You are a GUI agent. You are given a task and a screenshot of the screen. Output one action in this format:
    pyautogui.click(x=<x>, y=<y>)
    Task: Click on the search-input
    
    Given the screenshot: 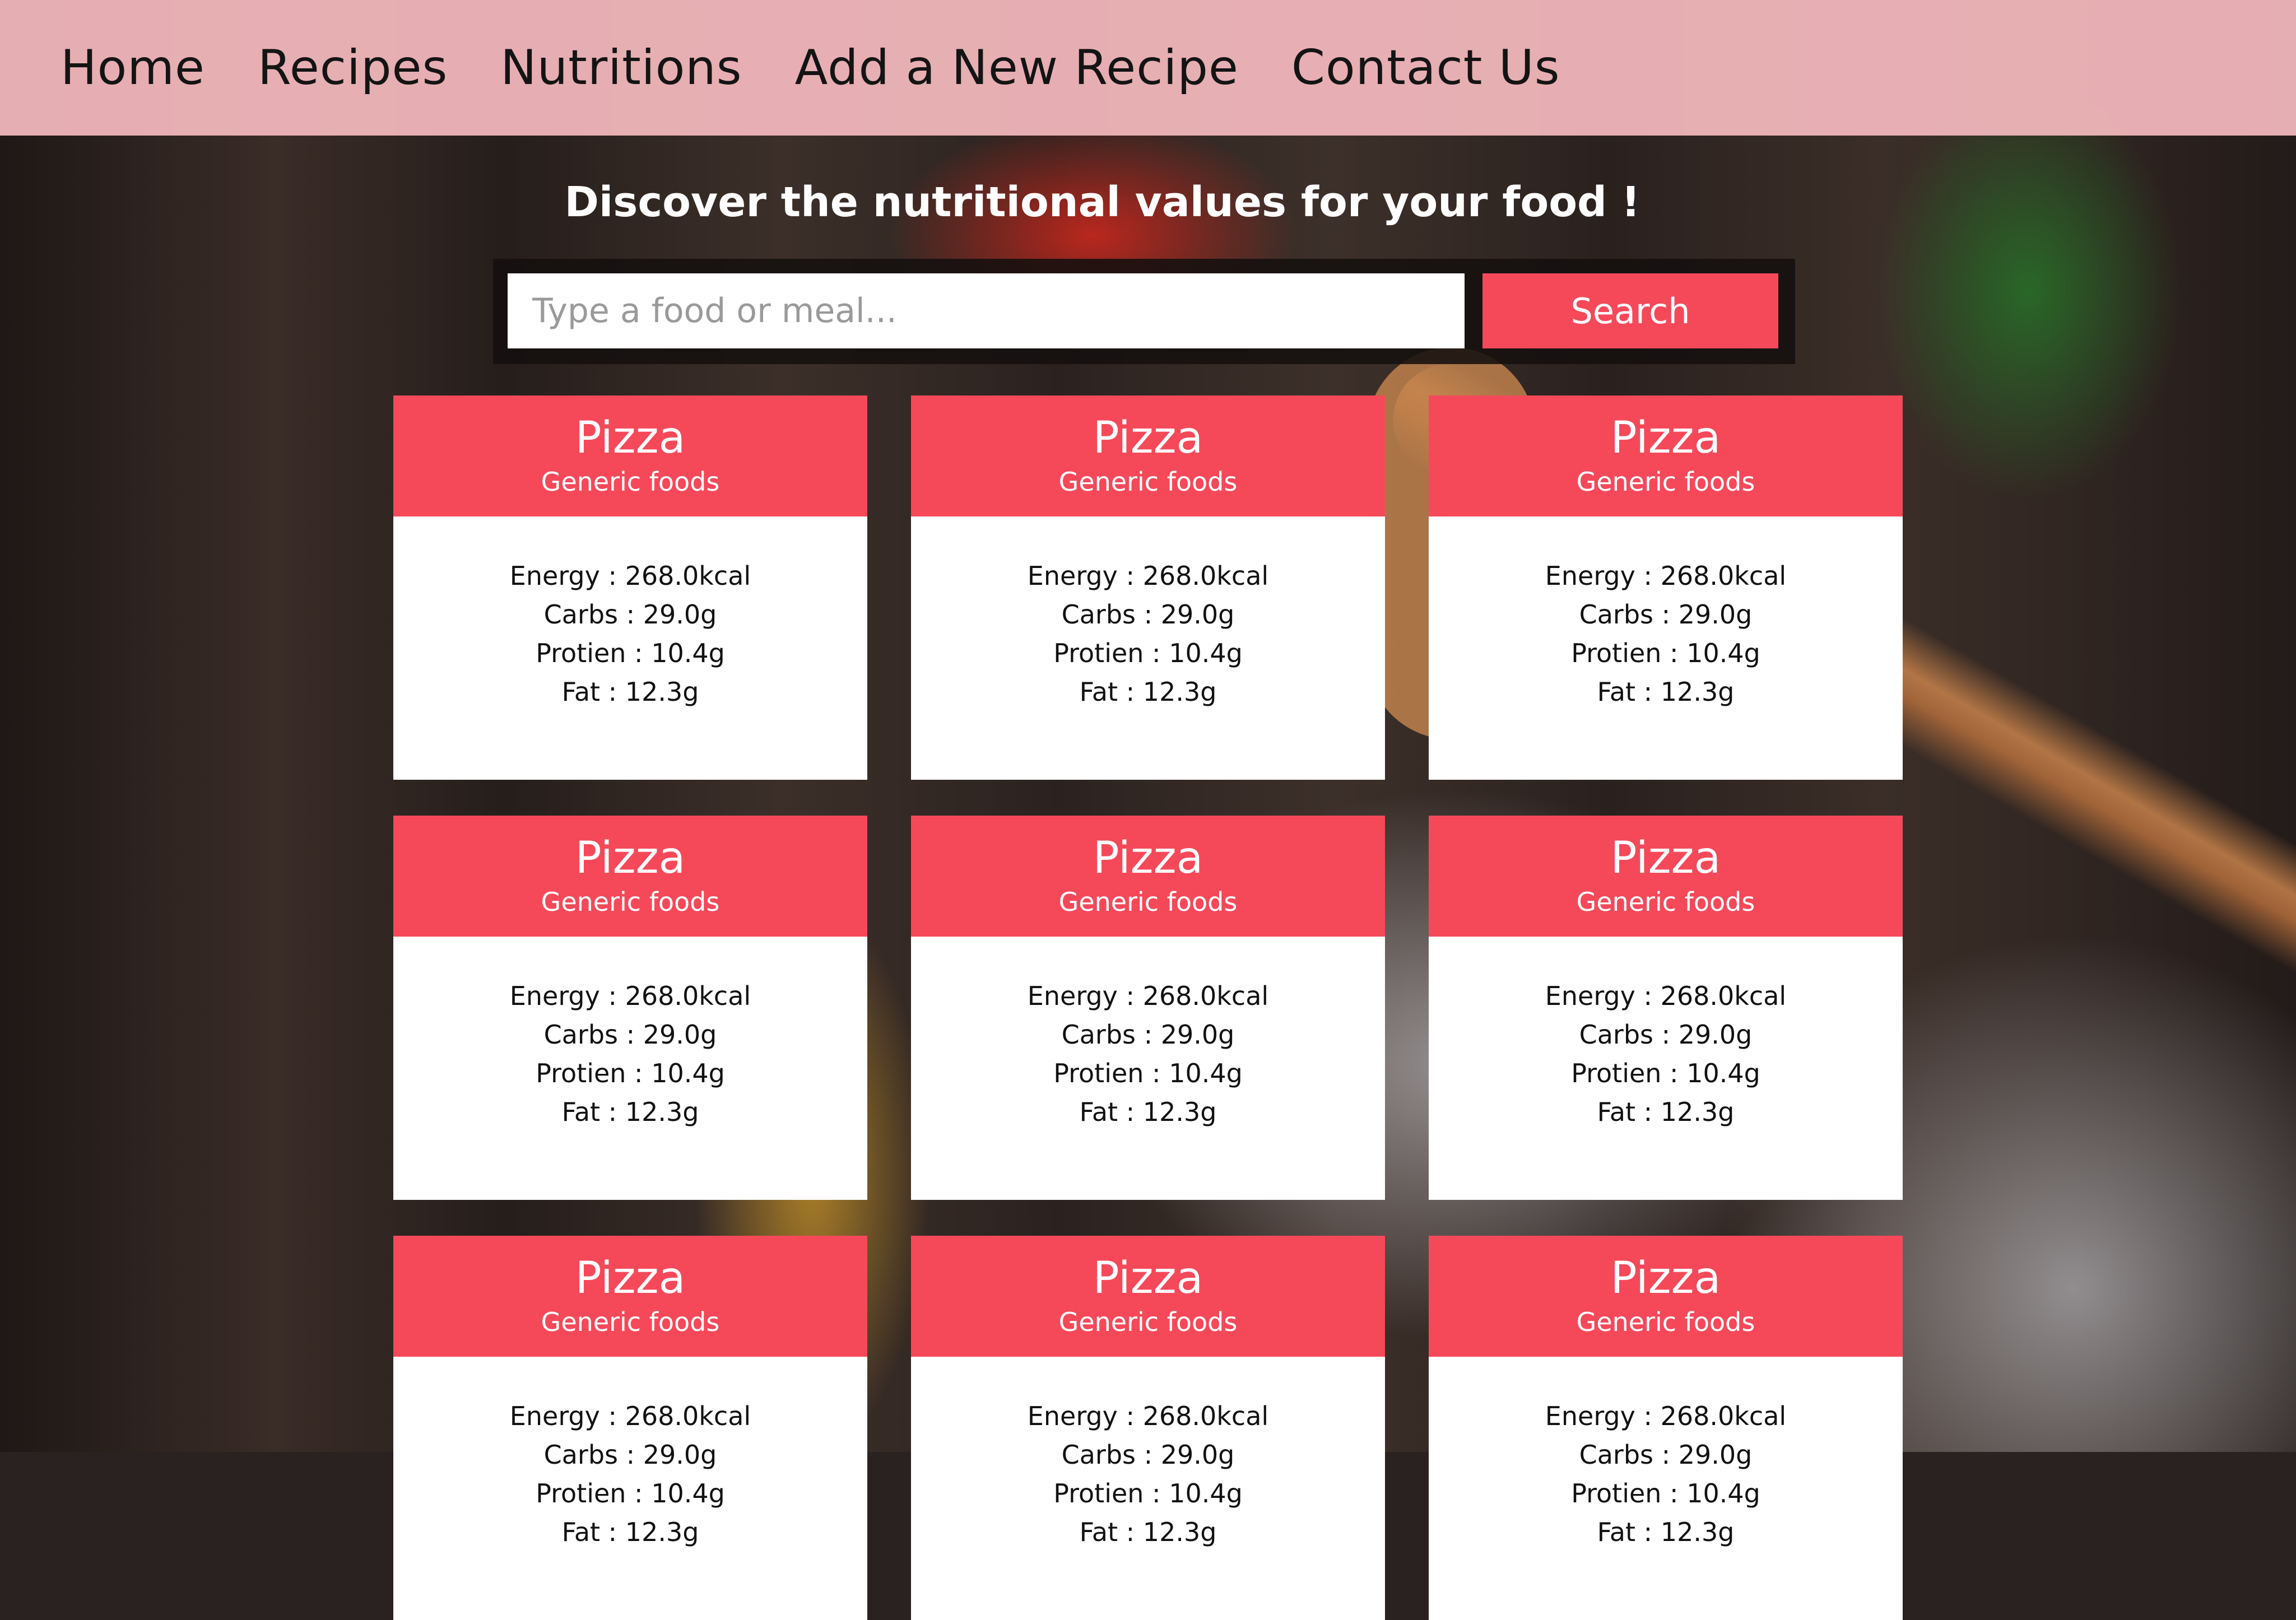 What is the action you would take?
    pyautogui.click(x=986, y=310)
    